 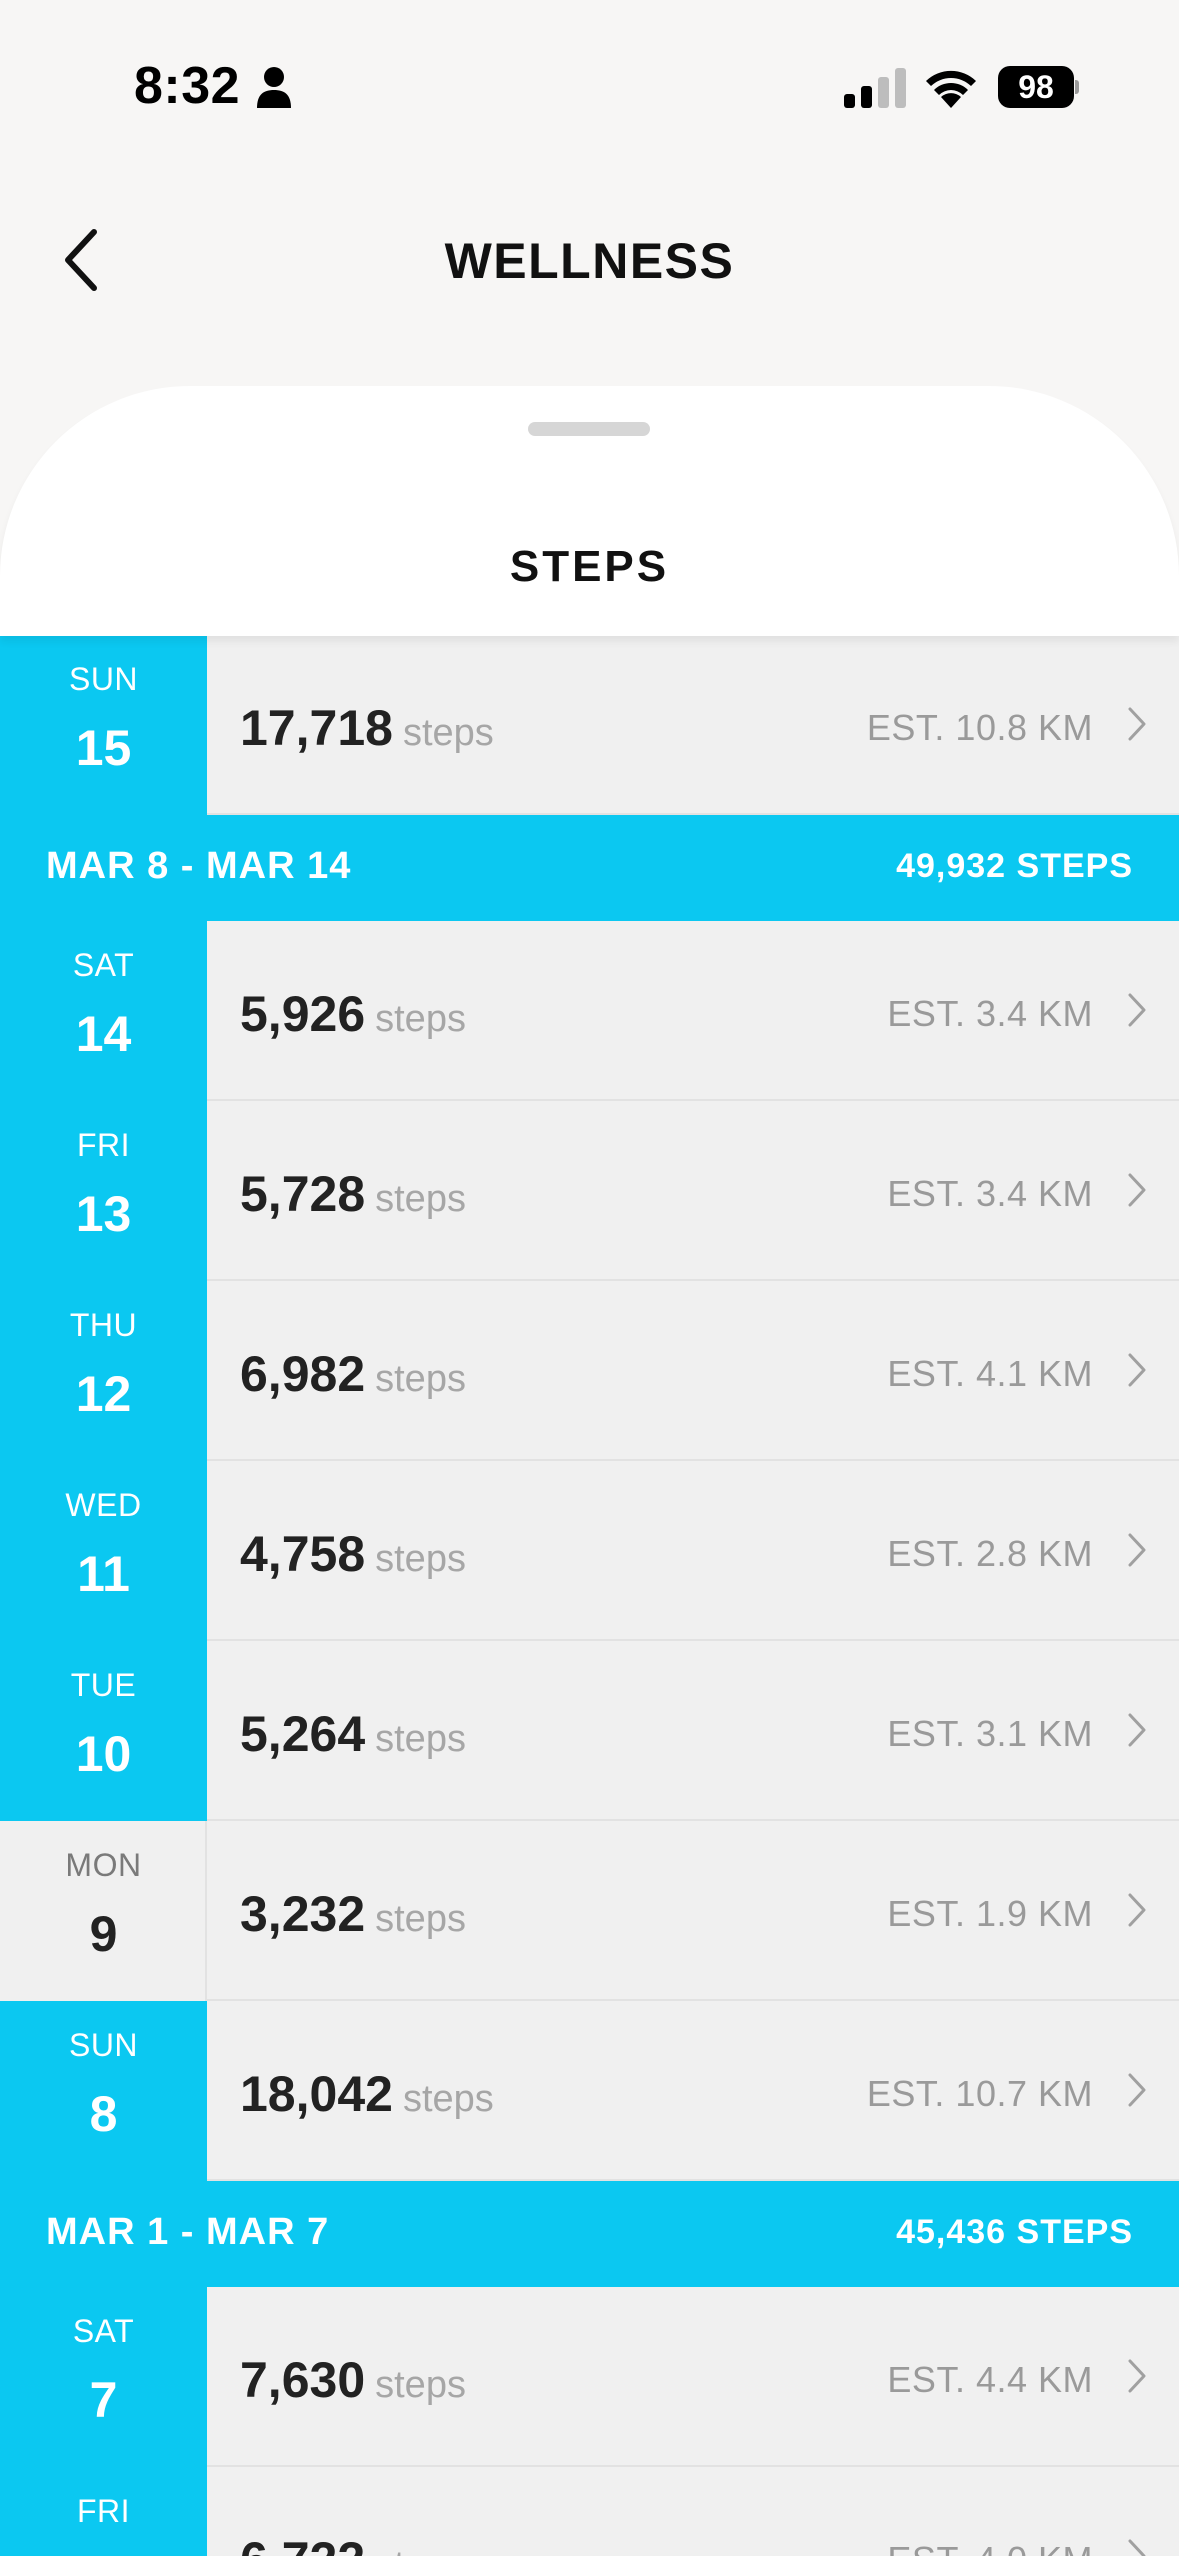 What do you see at coordinates (103, 1034) in the screenshot?
I see `day-date: 14` at bounding box center [103, 1034].